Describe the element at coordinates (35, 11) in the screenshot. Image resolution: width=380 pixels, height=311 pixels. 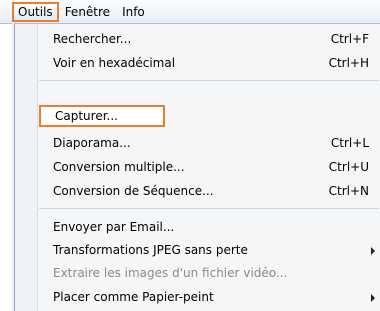
I see `menu-outils: Outils` at that location.